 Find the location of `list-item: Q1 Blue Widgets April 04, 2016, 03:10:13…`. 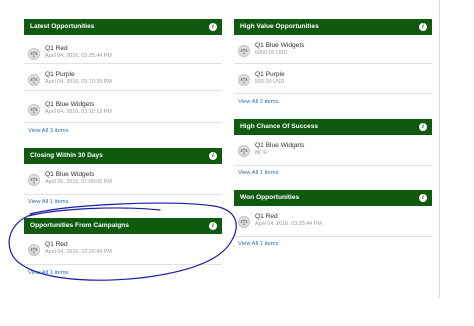

list-item: Q1 Blue Widgets April 04, 2016, 03:10:13… is located at coordinates (123, 112).